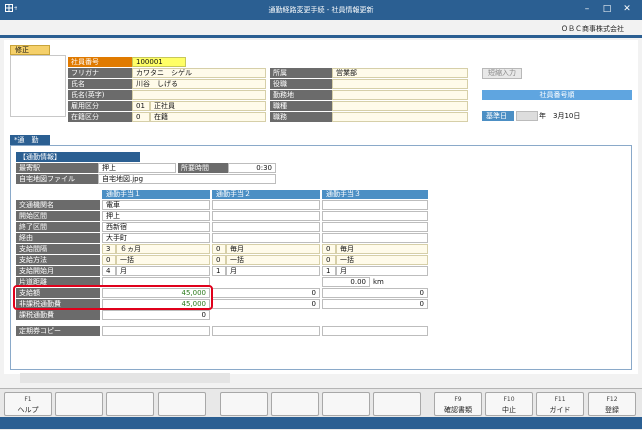  What do you see at coordinates (574, 116) in the screenshot?
I see `base-date-value: 年 3月10日` at bounding box center [574, 116].